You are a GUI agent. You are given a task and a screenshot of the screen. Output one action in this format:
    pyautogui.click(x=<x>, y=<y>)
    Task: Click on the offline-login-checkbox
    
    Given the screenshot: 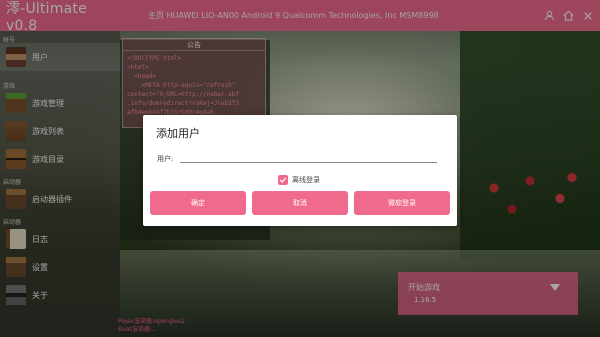 What is the action you would take?
    pyautogui.click(x=283, y=180)
    